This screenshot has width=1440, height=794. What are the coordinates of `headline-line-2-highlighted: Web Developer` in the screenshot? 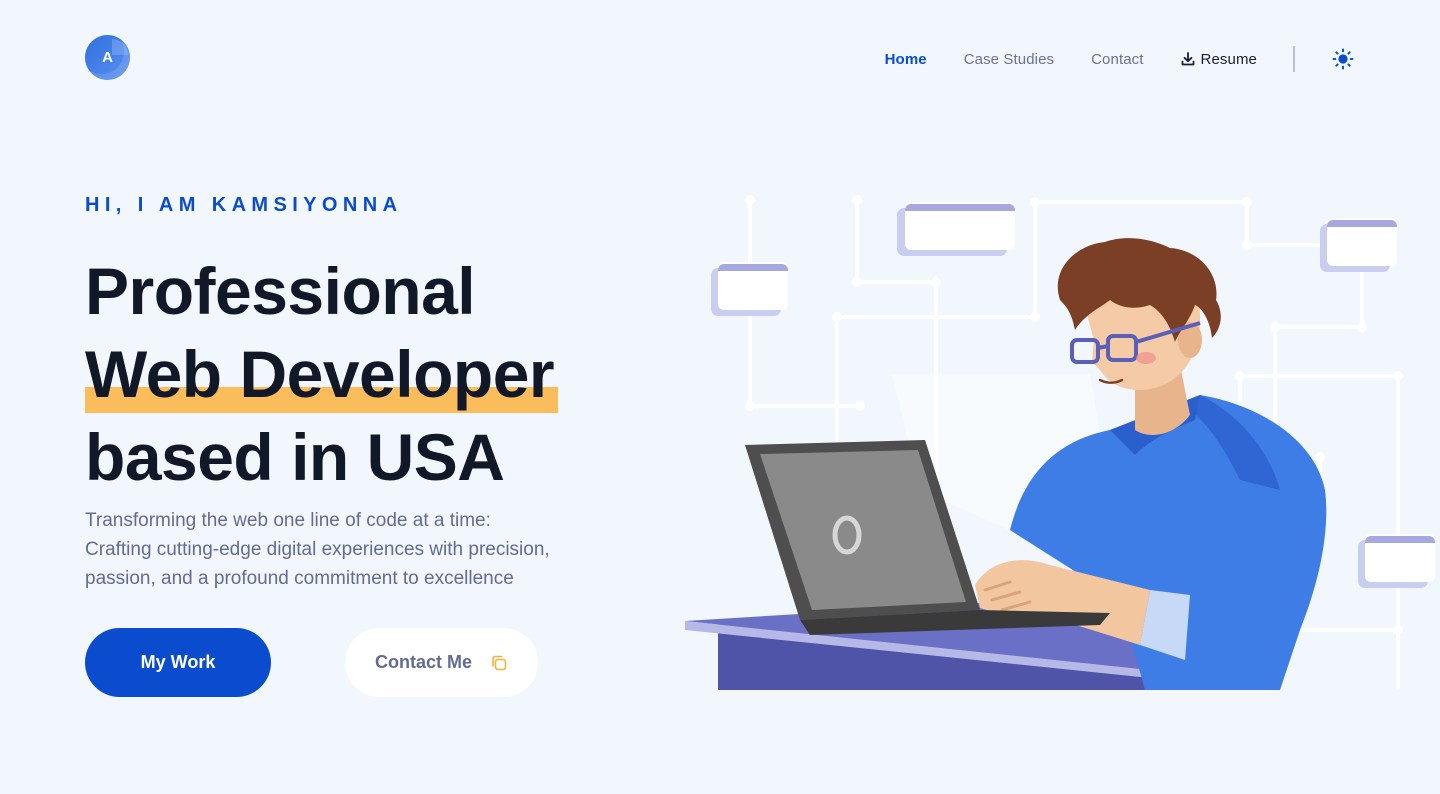 It's located at (322, 374).